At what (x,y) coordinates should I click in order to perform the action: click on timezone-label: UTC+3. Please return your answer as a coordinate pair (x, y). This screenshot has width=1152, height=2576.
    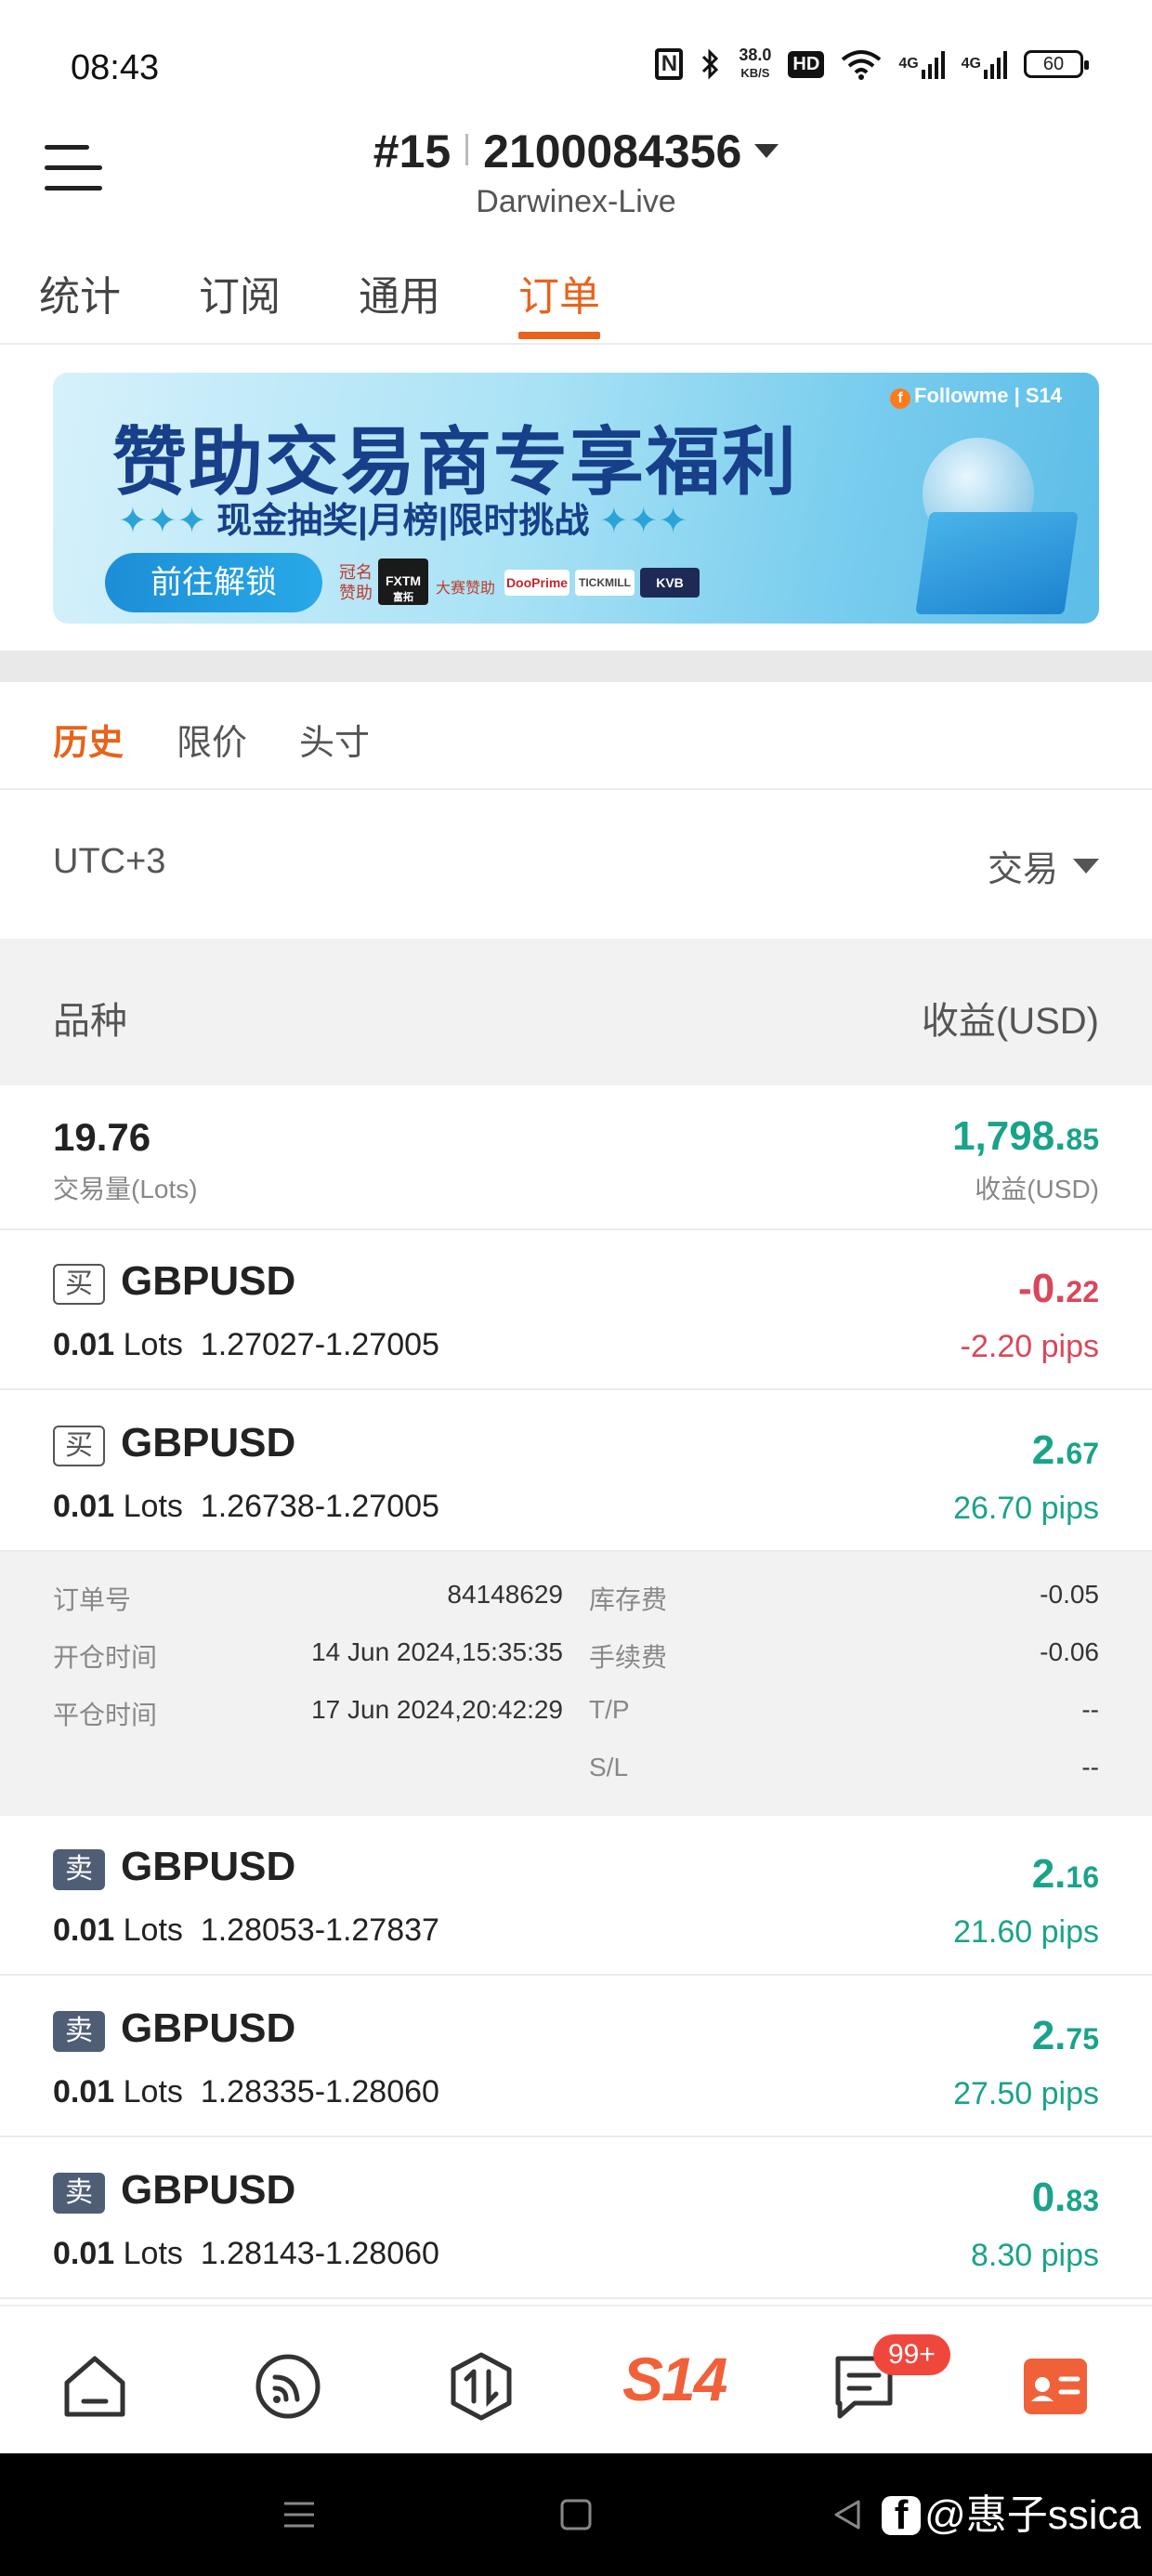
    Looking at the image, I should click on (109, 861).